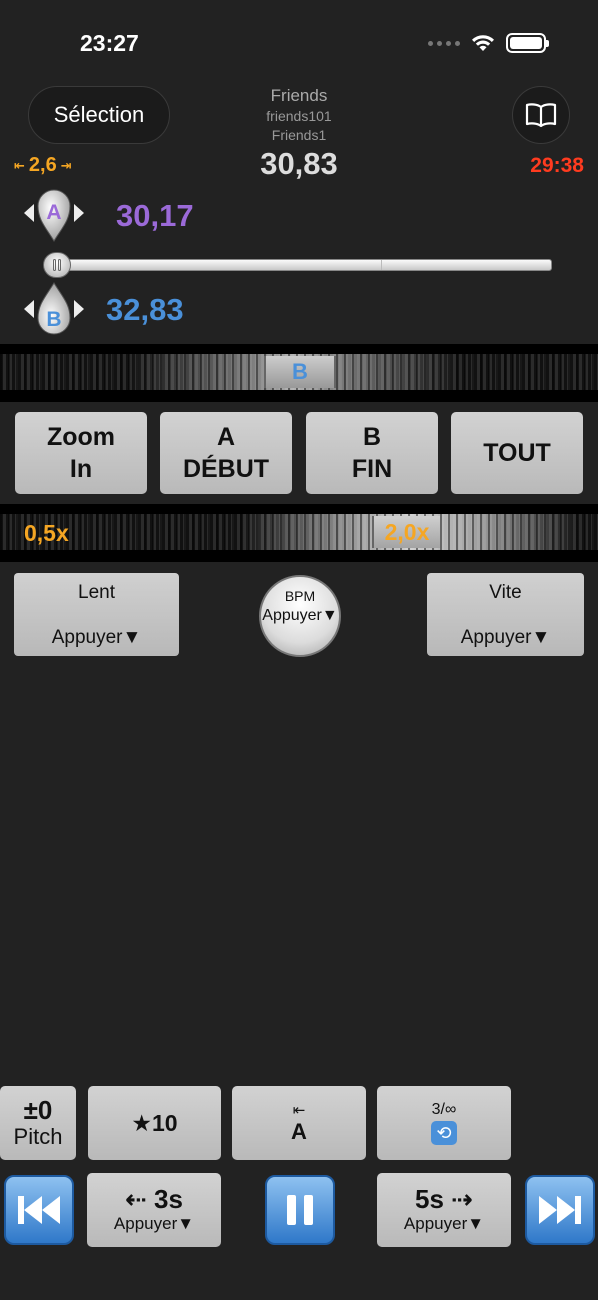 The width and height of the screenshot is (598, 1300). What do you see at coordinates (81, 453) in the screenshot?
I see `zoom-in-button: Zoom In` at bounding box center [81, 453].